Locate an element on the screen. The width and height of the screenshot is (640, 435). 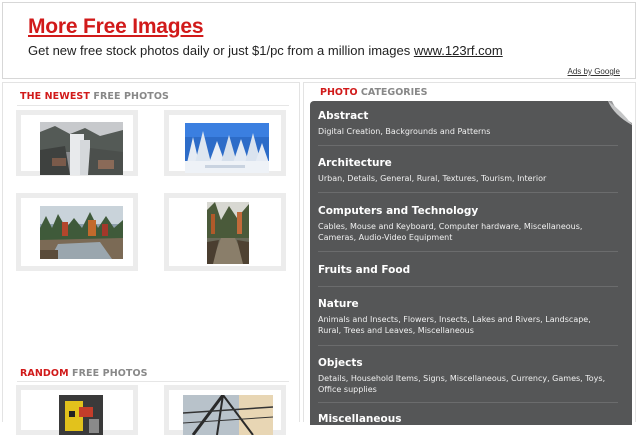
categories-heading-accent: PHOTO is located at coordinates (339, 92).